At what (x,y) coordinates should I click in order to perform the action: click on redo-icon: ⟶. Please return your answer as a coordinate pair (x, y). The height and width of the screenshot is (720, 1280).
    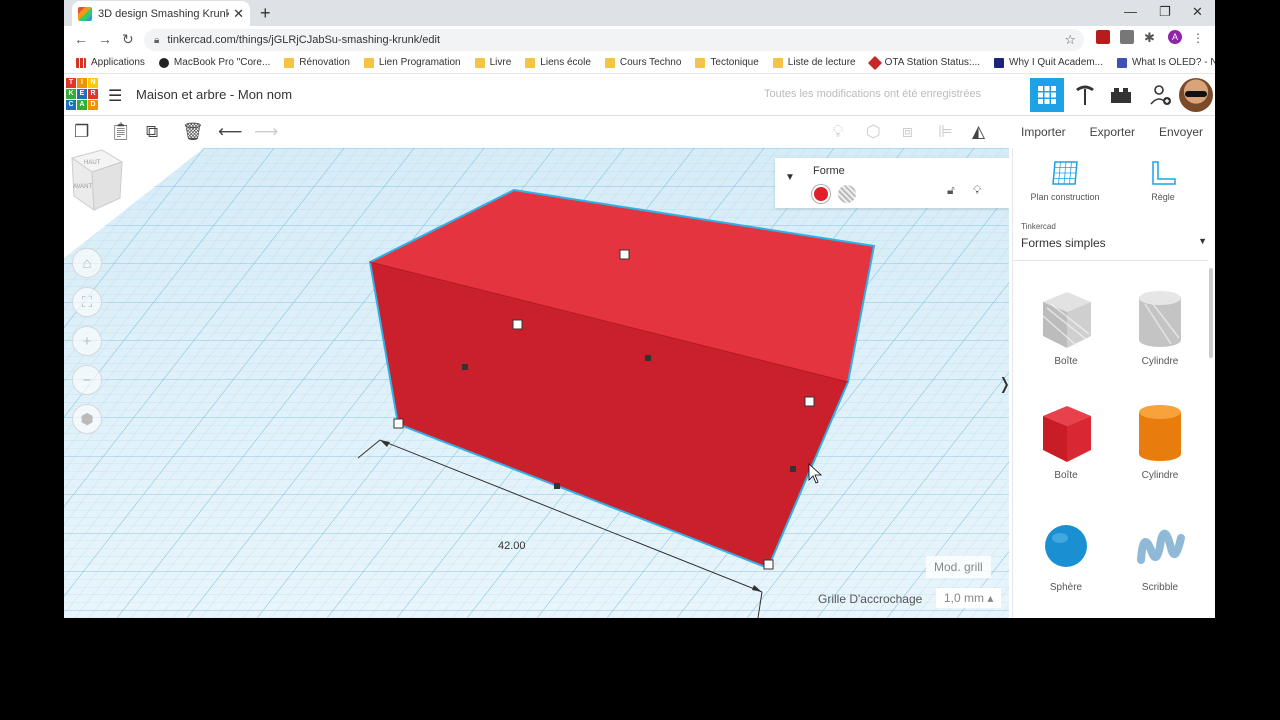
    Looking at the image, I should click on (266, 132).